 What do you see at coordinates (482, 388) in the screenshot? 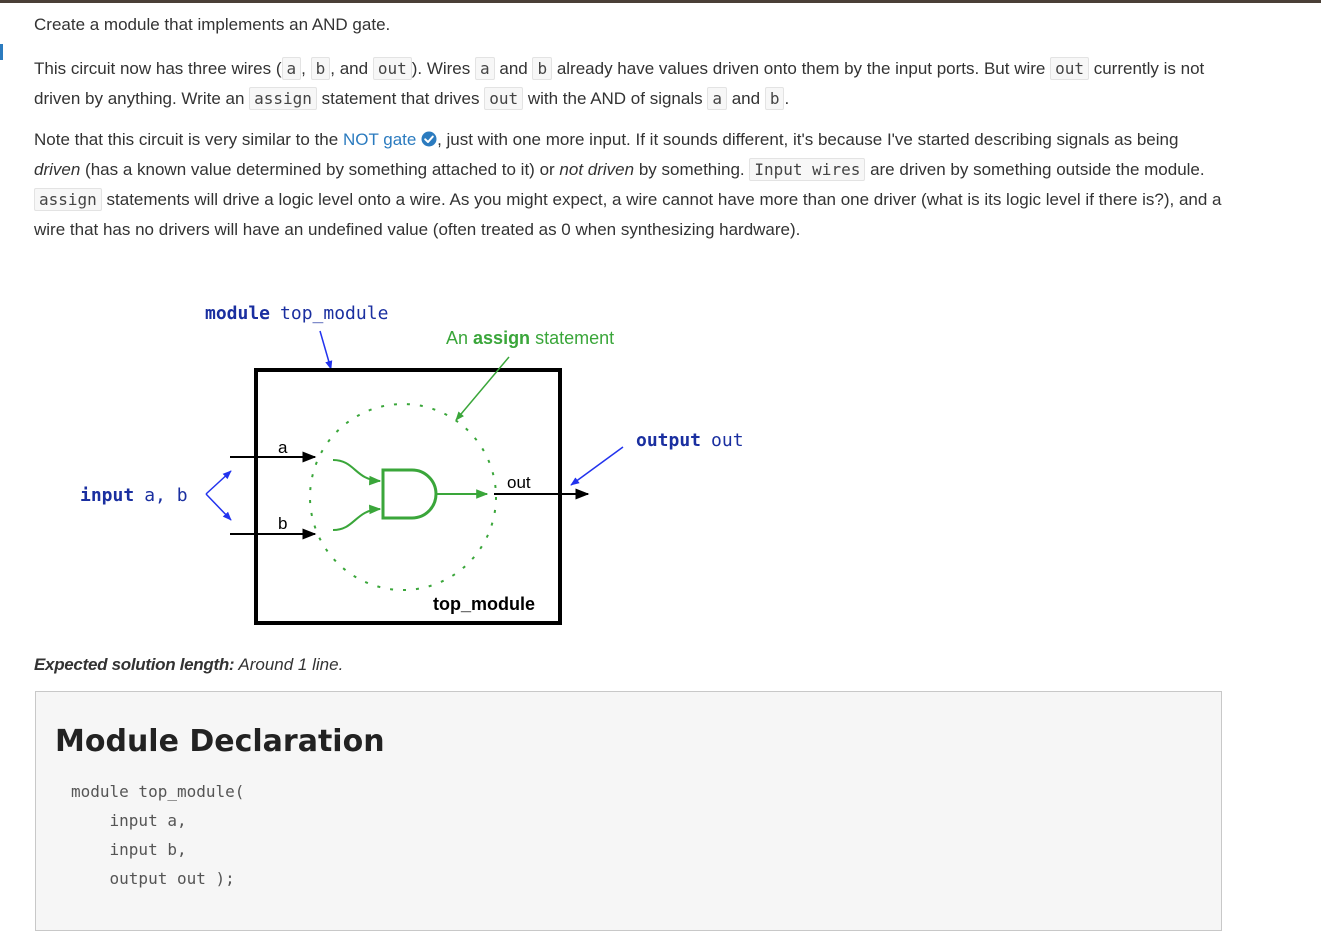
I see `assign-pointer-arrow` at bounding box center [482, 388].